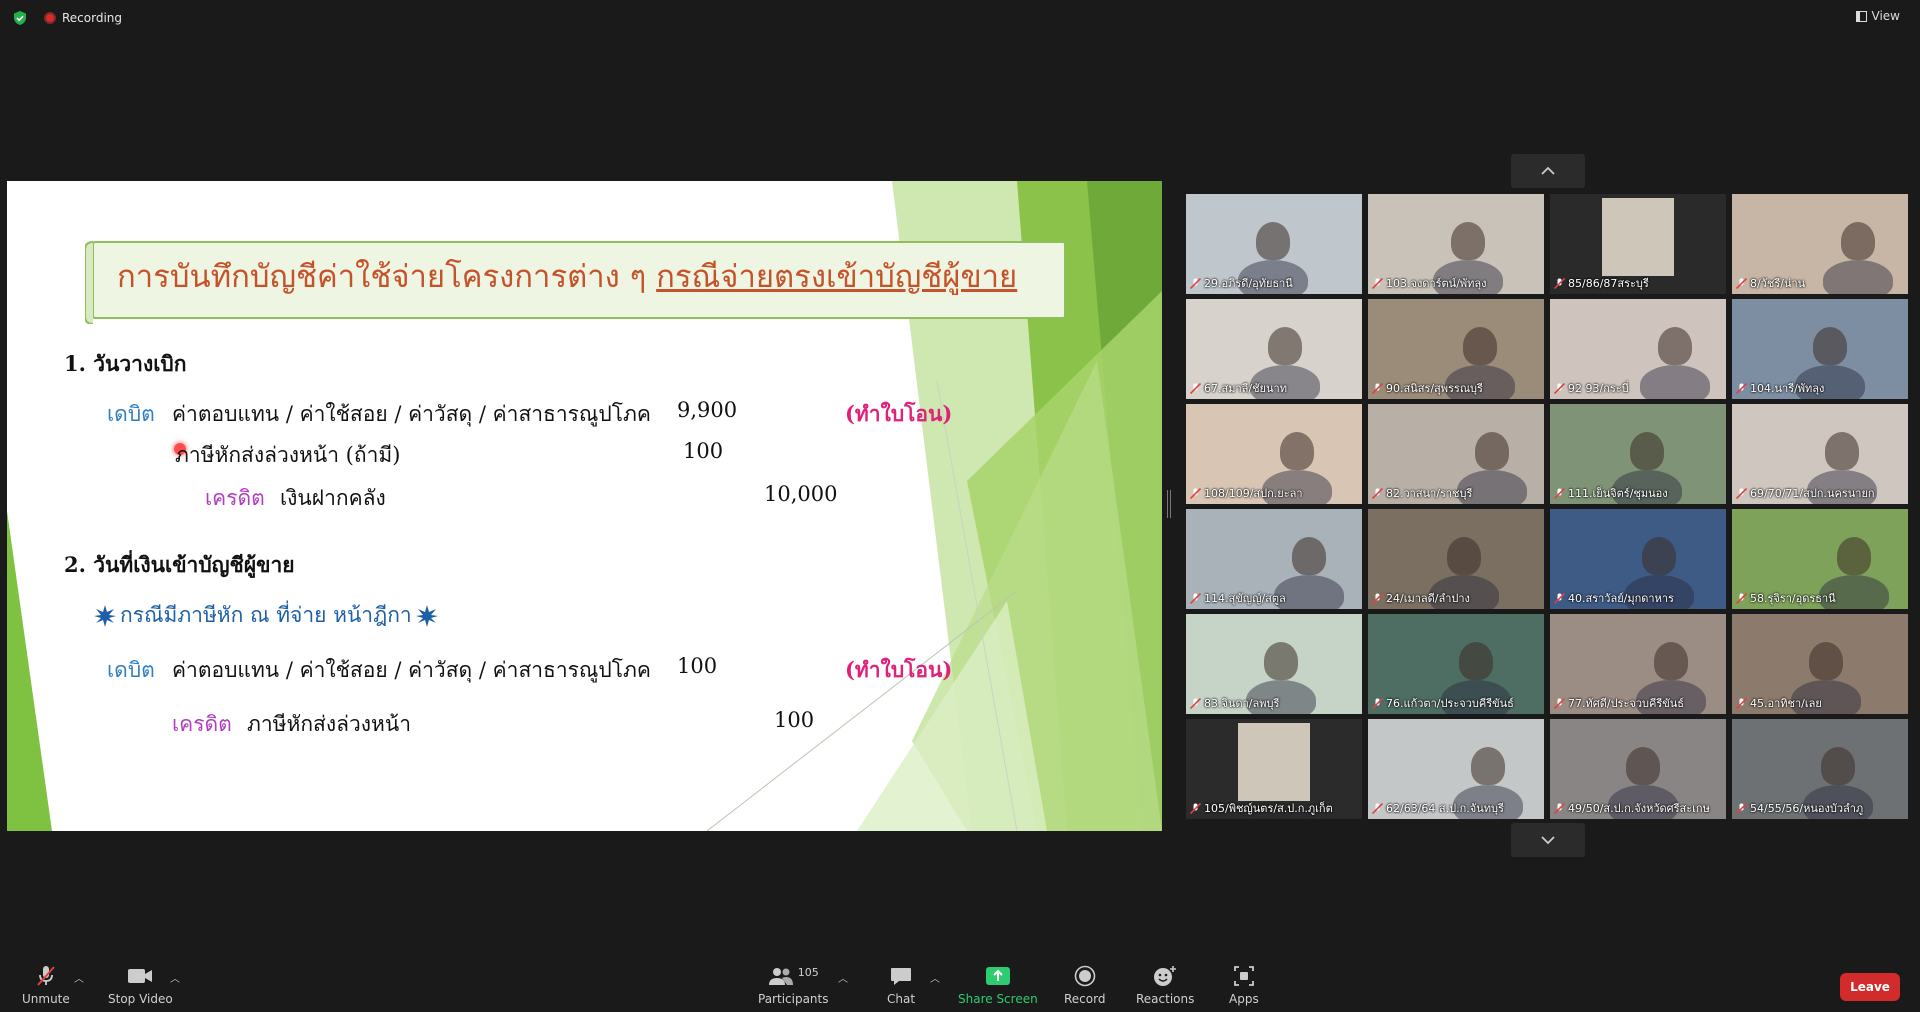 Image resolution: width=1920 pixels, height=1012 pixels. Describe the element at coordinates (1638, 454) in the screenshot. I see `participant-video-tile: 111.เย็นจิตร์/ชุมนอง` at that location.